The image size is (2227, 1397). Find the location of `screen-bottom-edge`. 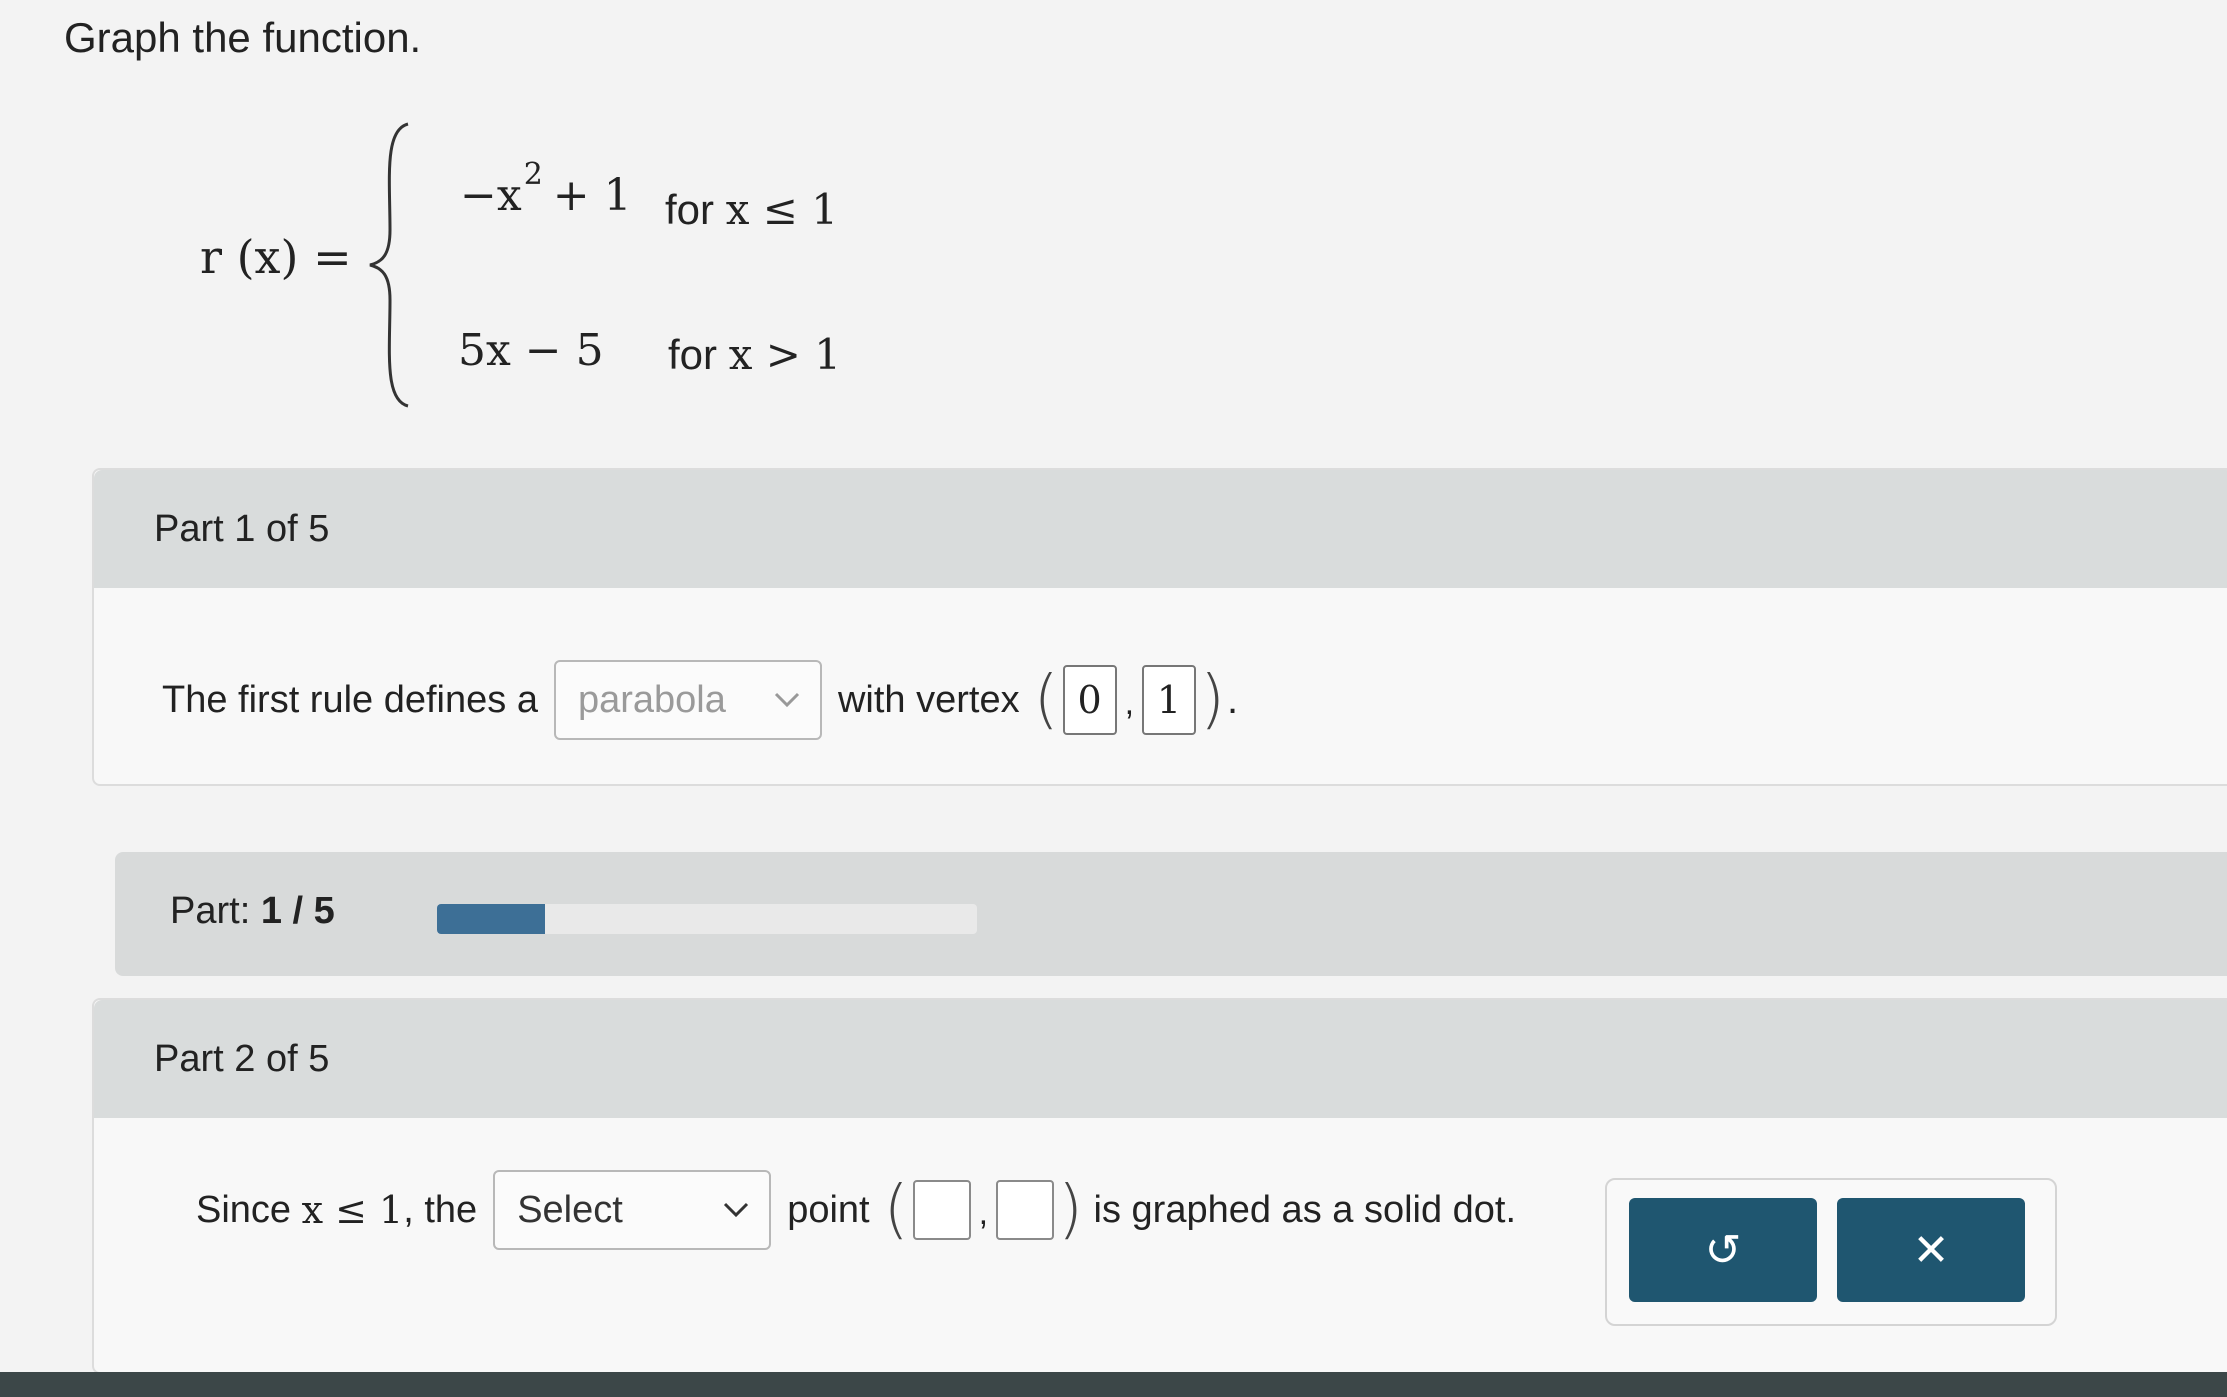

screen-bottom-edge is located at coordinates (1113, 1384).